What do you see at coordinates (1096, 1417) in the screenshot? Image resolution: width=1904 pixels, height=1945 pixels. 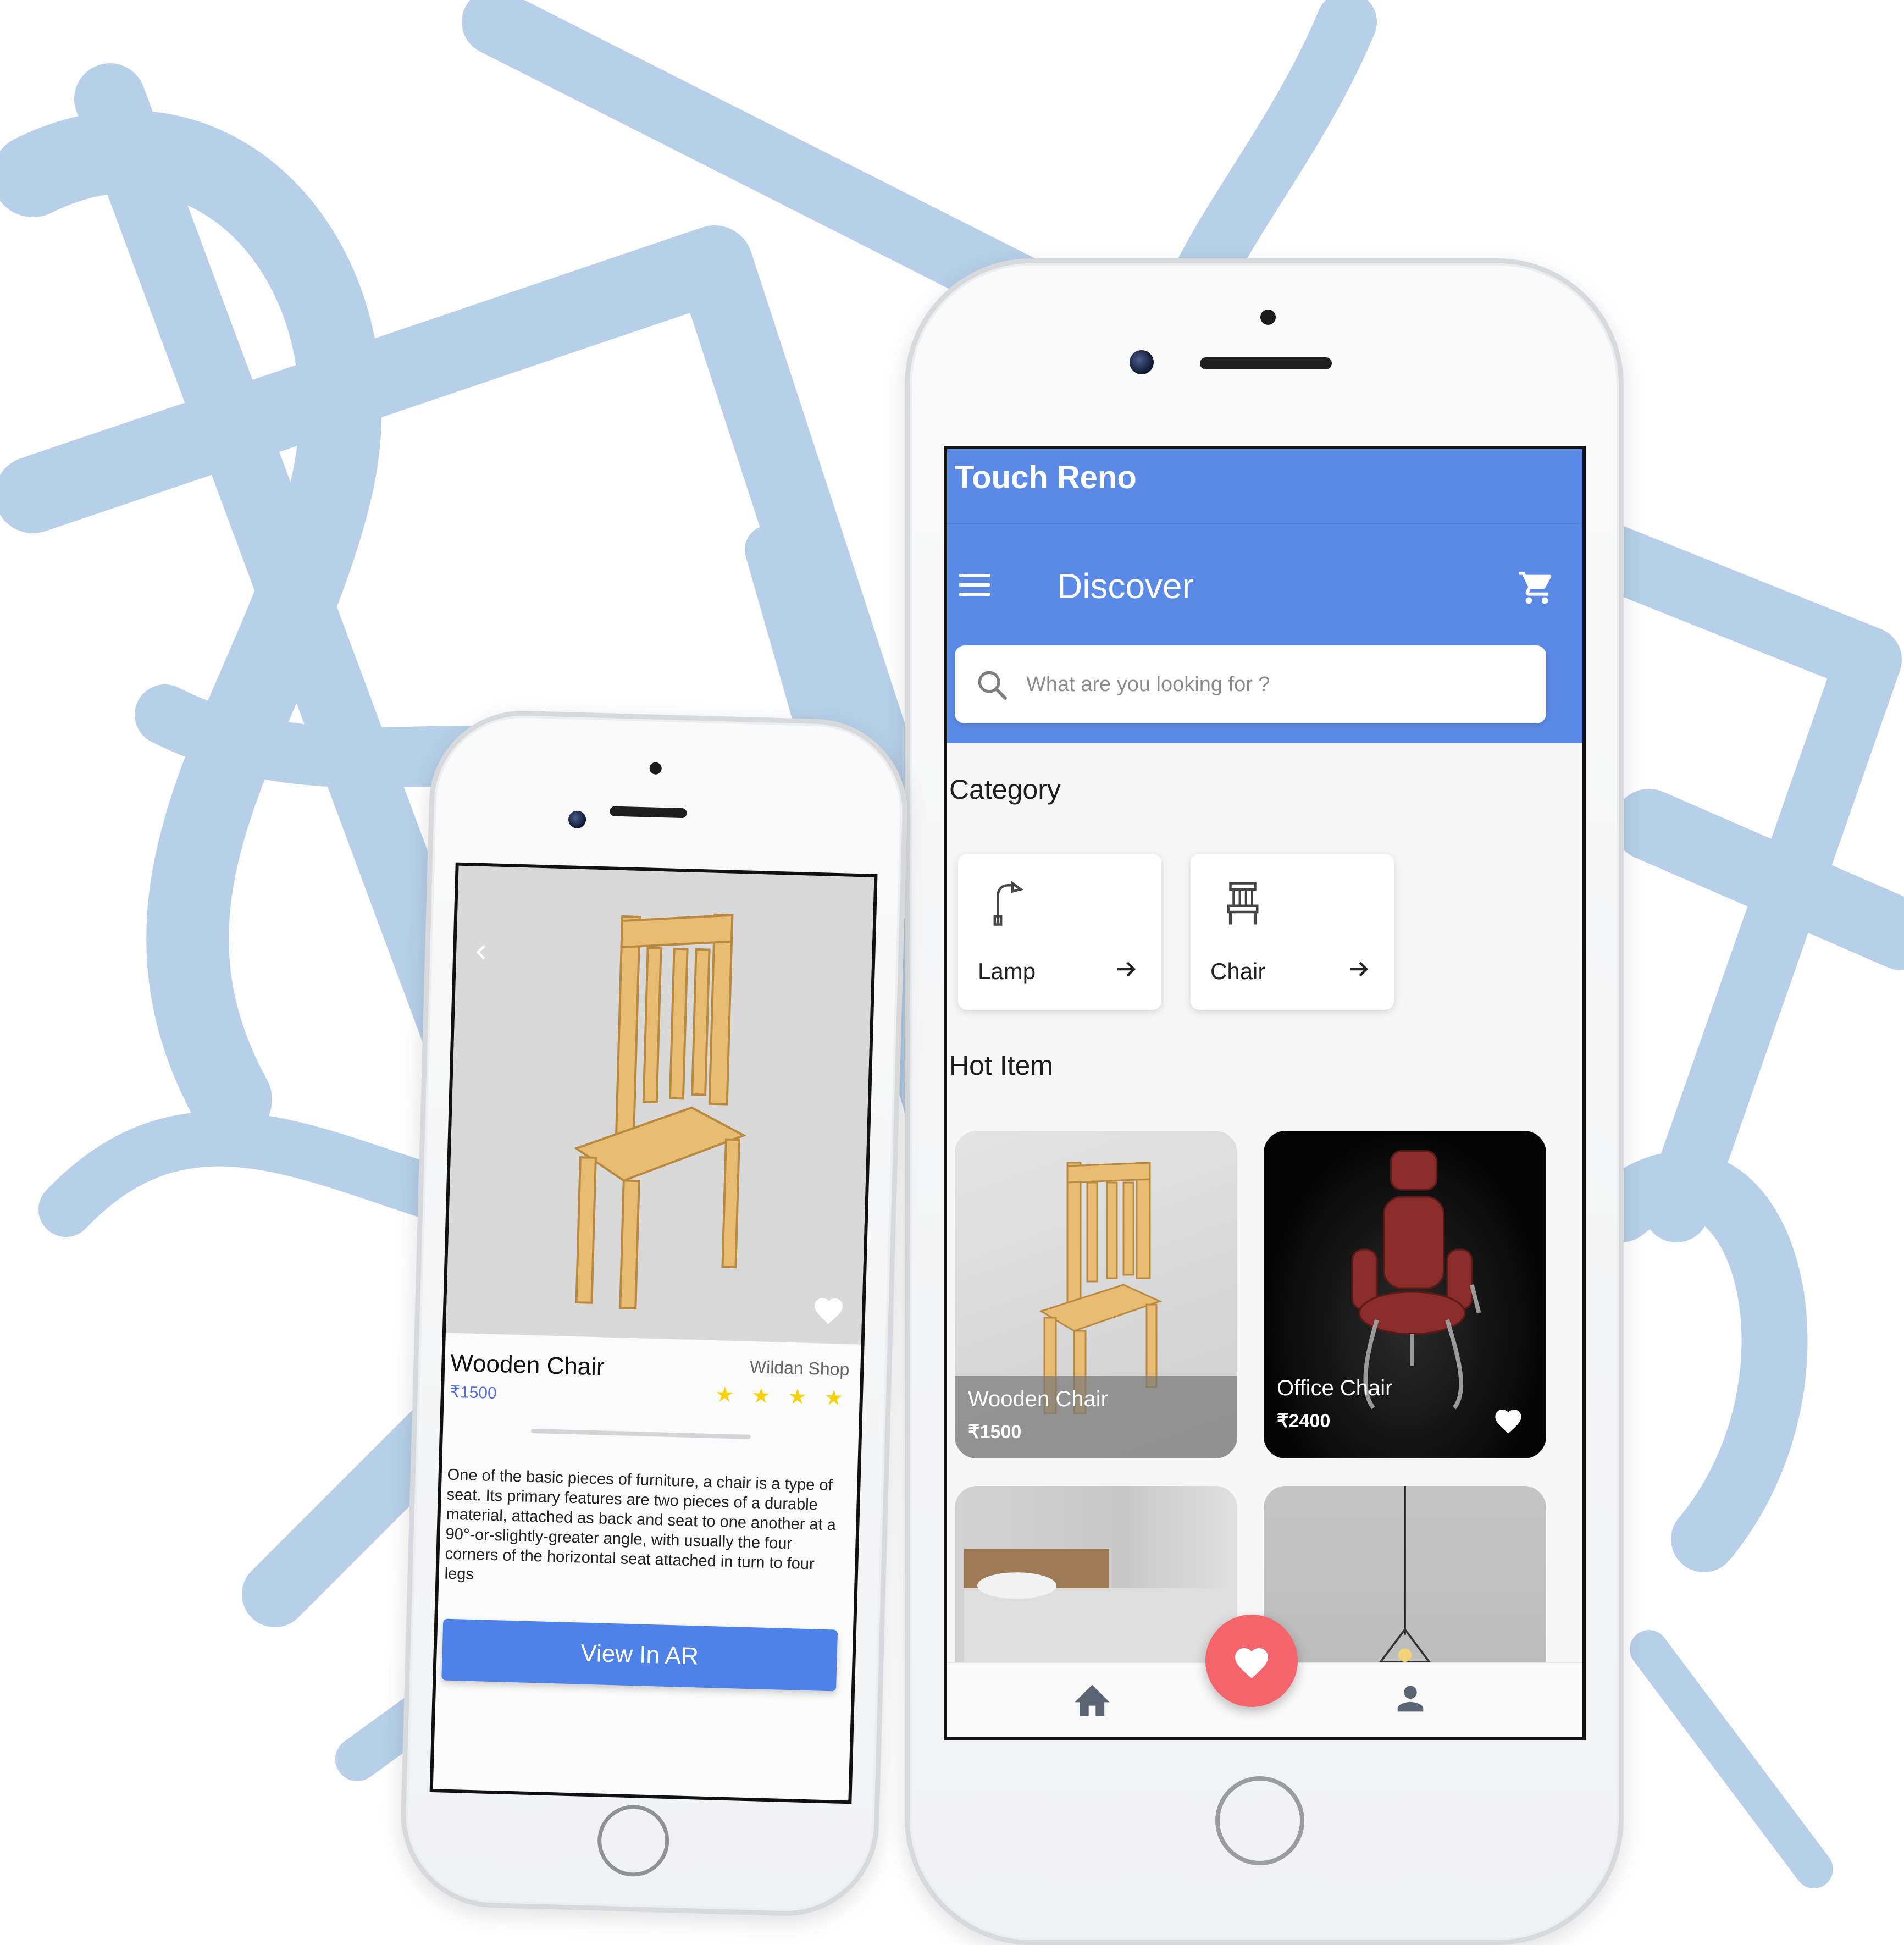 I see `item-overlay: Wooden Chair ₹1500` at bounding box center [1096, 1417].